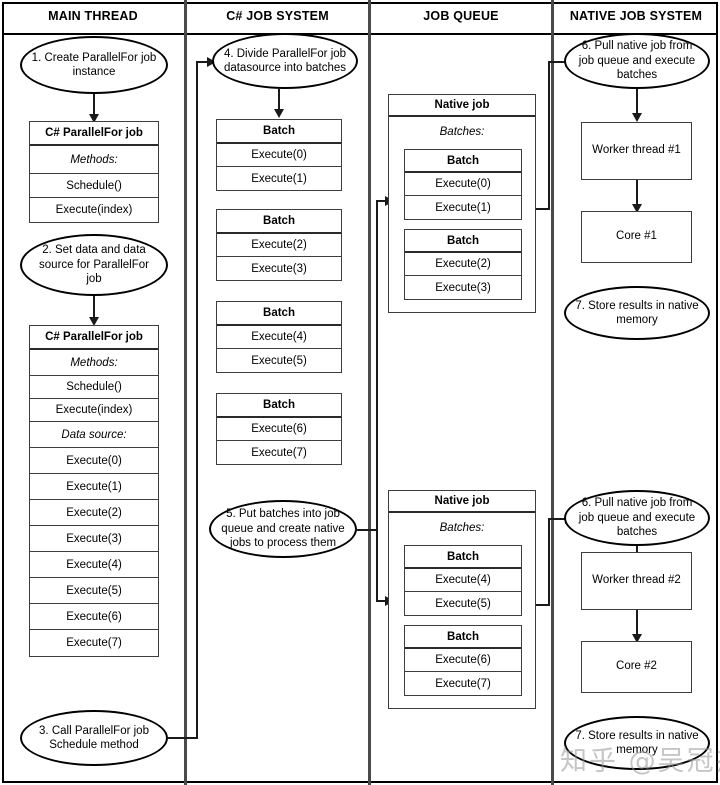 The image size is (720, 785). What do you see at coordinates (549, 562) in the screenshot?
I see `connector-njob2-up` at bounding box center [549, 562].